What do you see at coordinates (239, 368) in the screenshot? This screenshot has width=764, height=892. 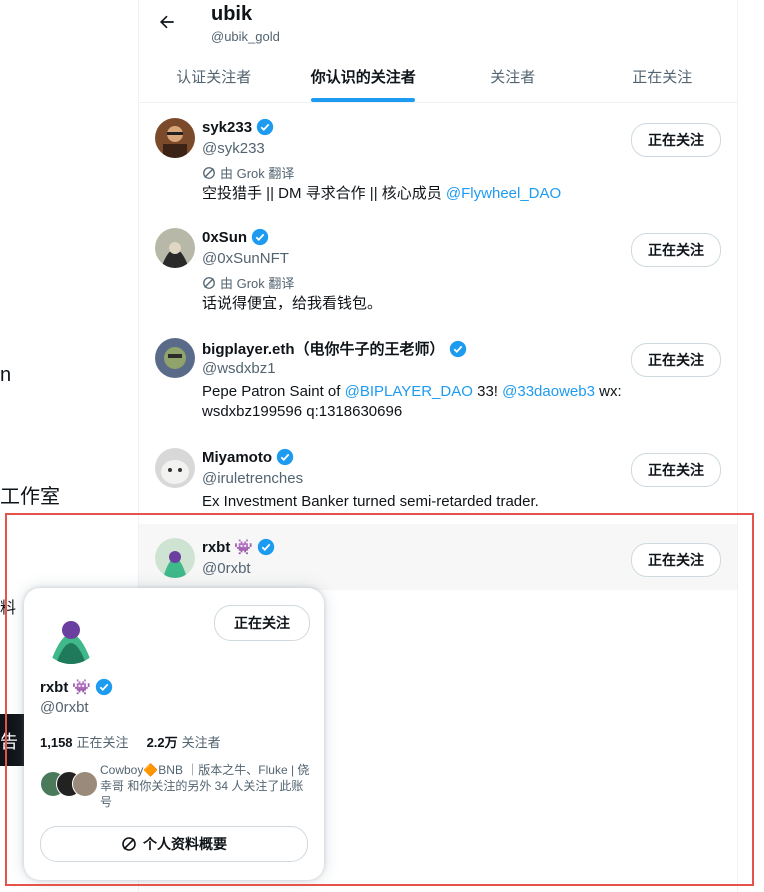 I see `user-handle: @wsdxbz1` at bounding box center [239, 368].